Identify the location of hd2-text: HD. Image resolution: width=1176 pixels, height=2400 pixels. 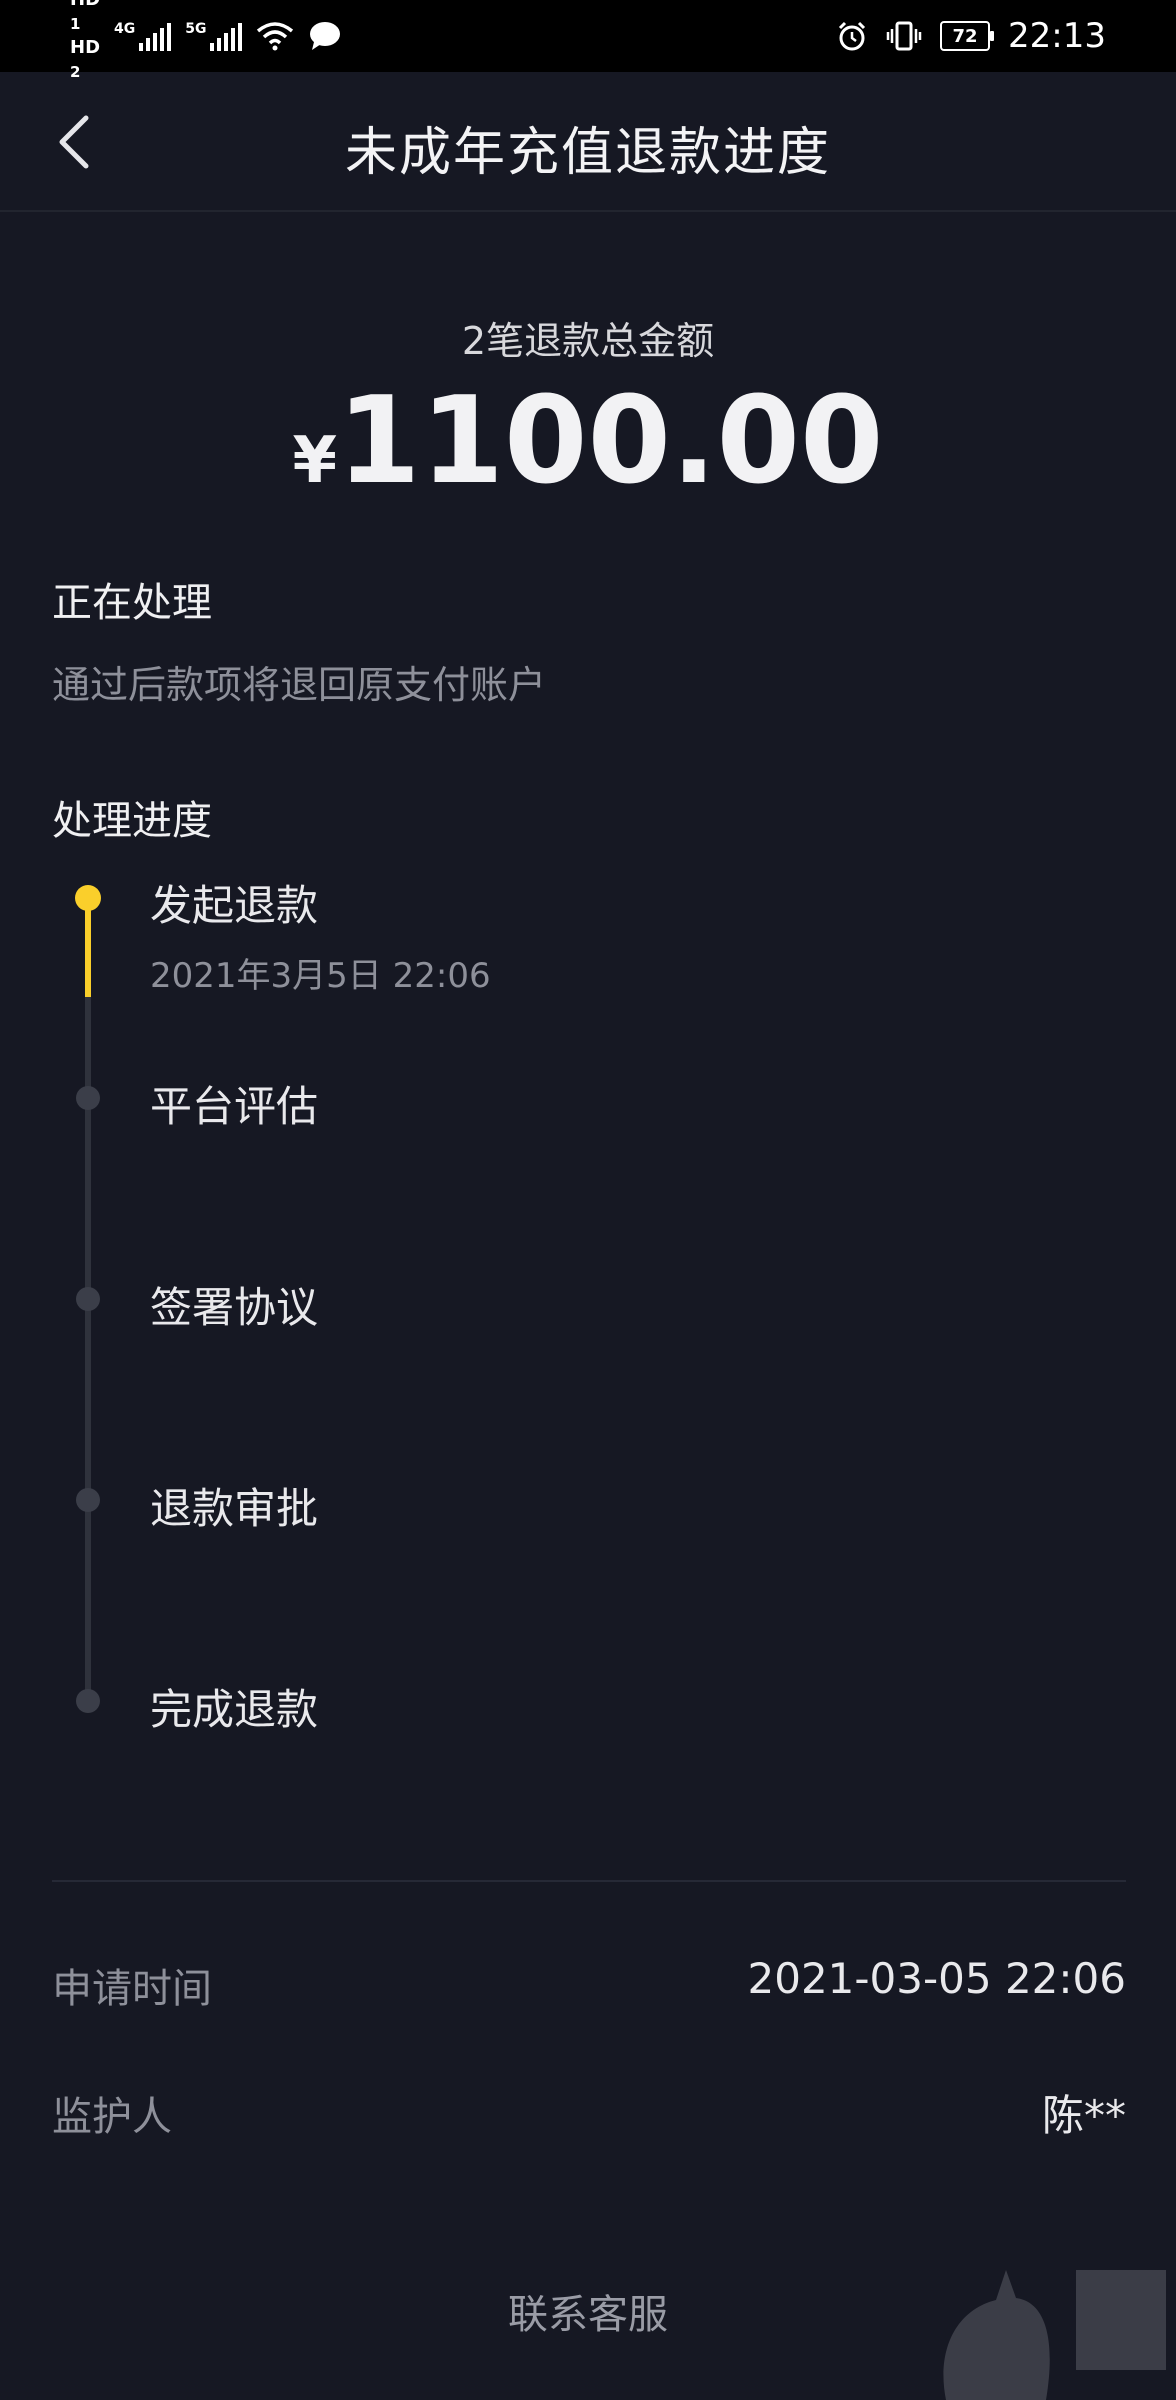
(85, 47).